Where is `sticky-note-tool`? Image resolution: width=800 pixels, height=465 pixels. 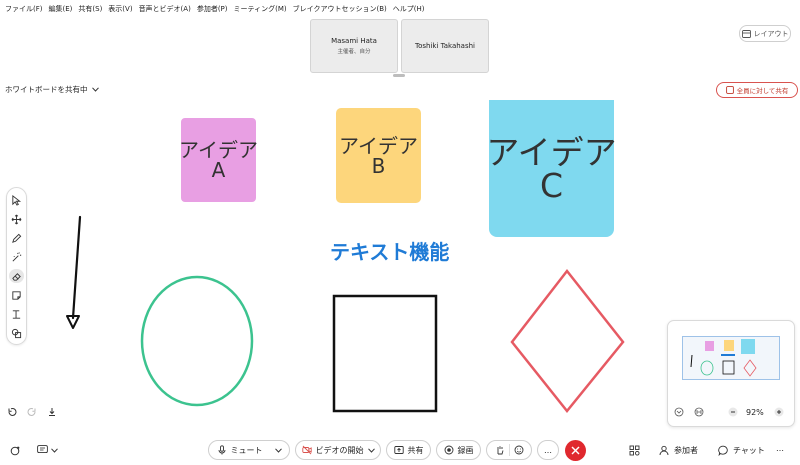
sticky-note-tool is located at coordinates (16, 295).